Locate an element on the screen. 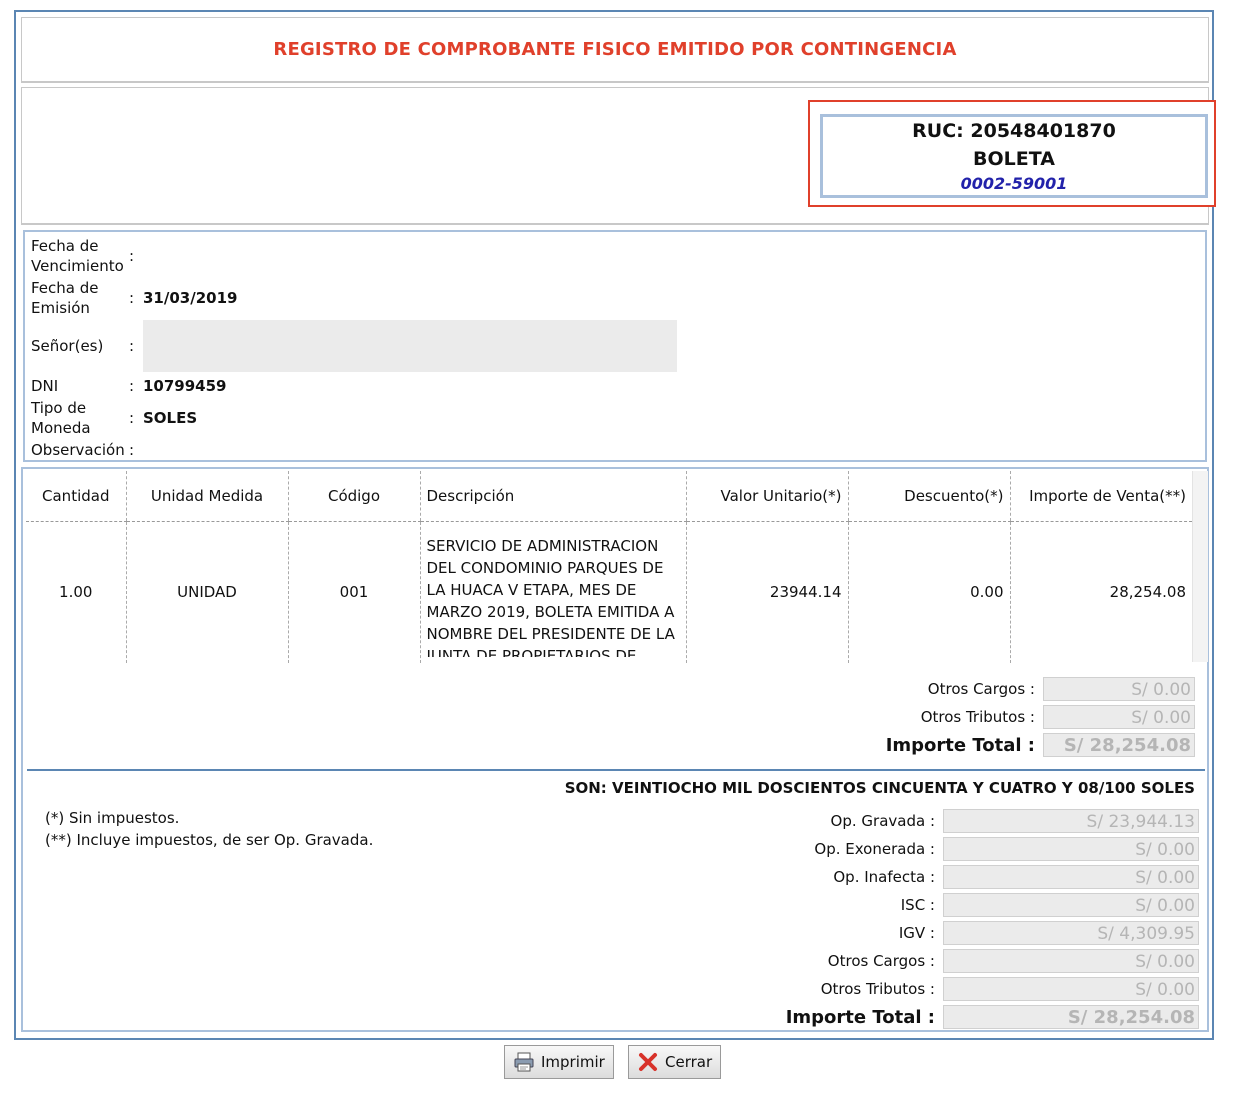 This screenshot has height=1100, width=1238. summary-row: Op. Gravada : S/ 23,944.13 is located at coordinates (941, 821).